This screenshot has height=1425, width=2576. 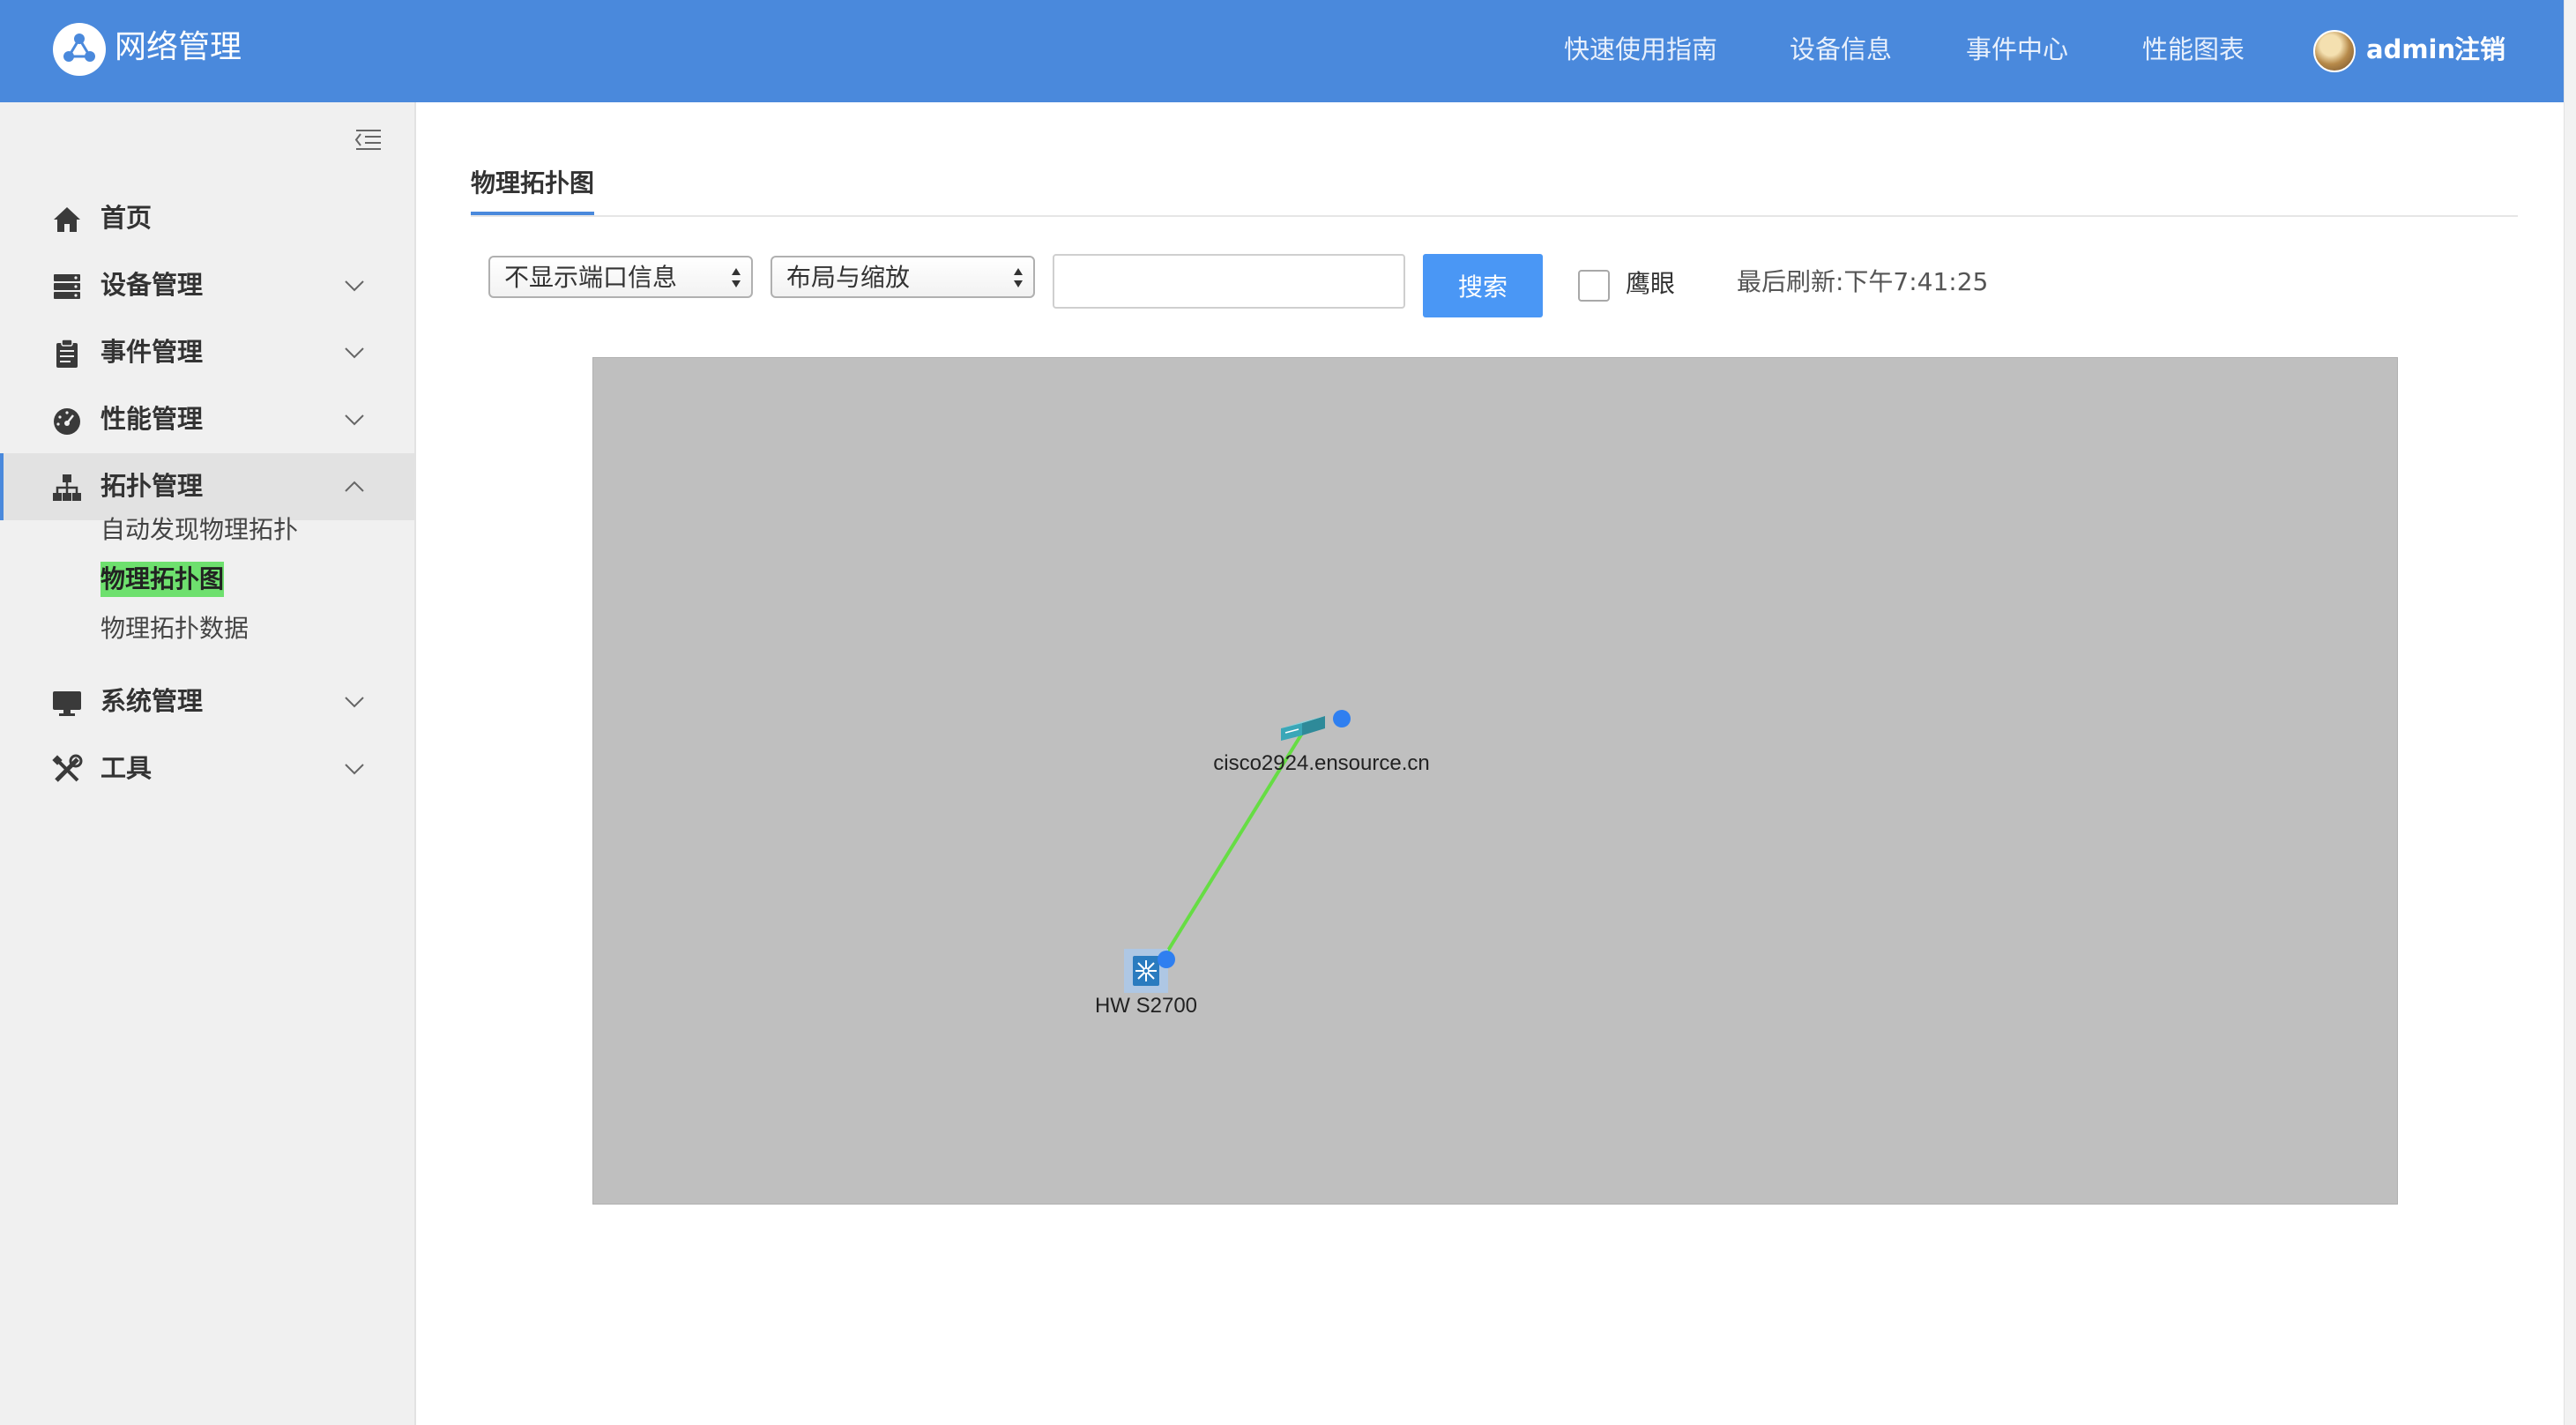 What do you see at coordinates (849, 277) in the screenshot?
I see `layout-zoom-select-value: 布局与缩放` at bounding box center [849, 277].